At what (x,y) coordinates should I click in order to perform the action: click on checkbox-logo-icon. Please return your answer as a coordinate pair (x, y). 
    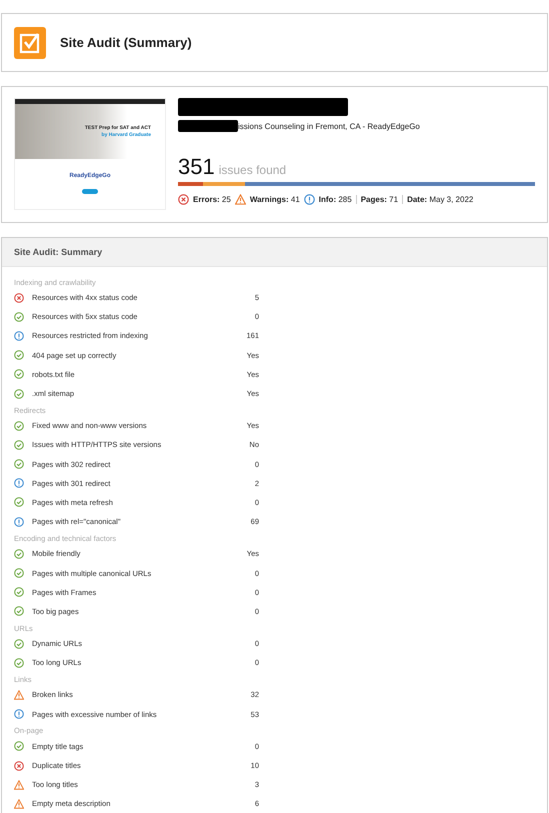
    Looking at the image, I should click on (30, 42).